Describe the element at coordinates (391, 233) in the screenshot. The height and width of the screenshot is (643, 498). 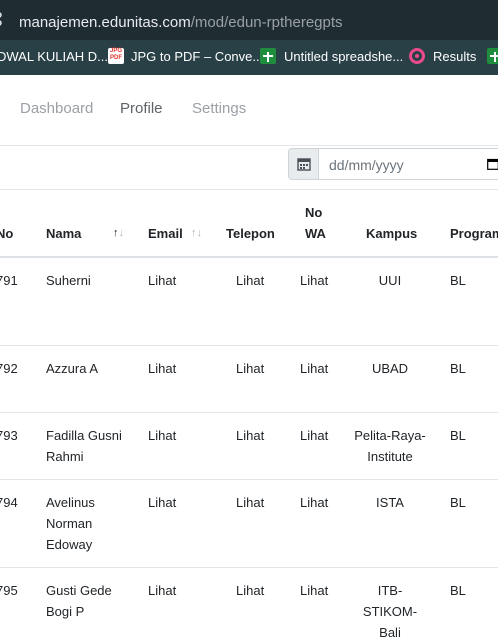
I see `col-kampus: Kampus` at that location.